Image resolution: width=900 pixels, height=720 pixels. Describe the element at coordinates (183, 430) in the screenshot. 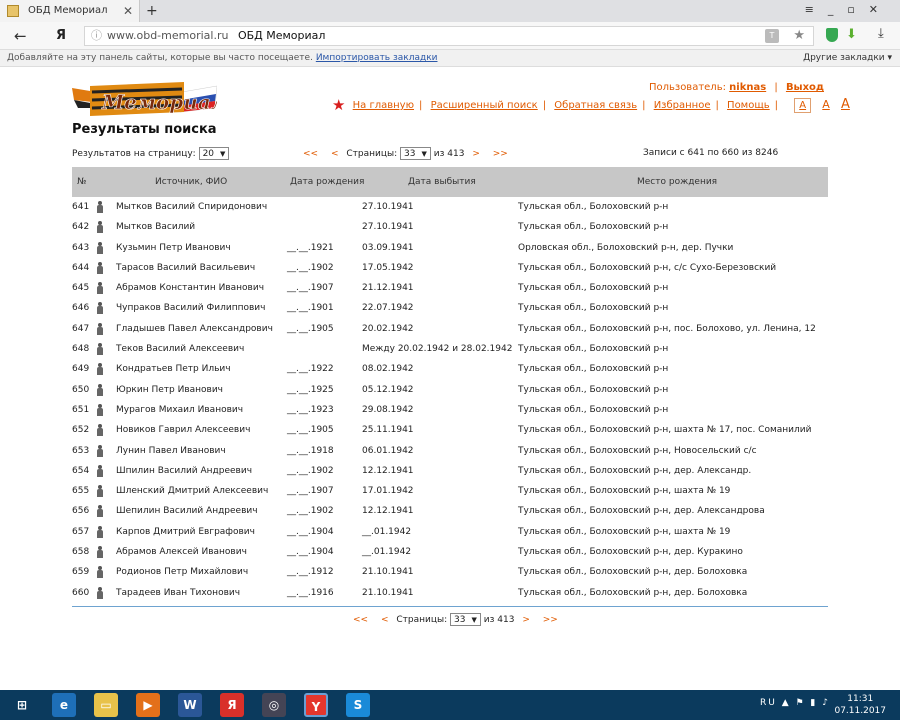

I see `row-name: Новиков Гаврил Алексеевич` at that location.